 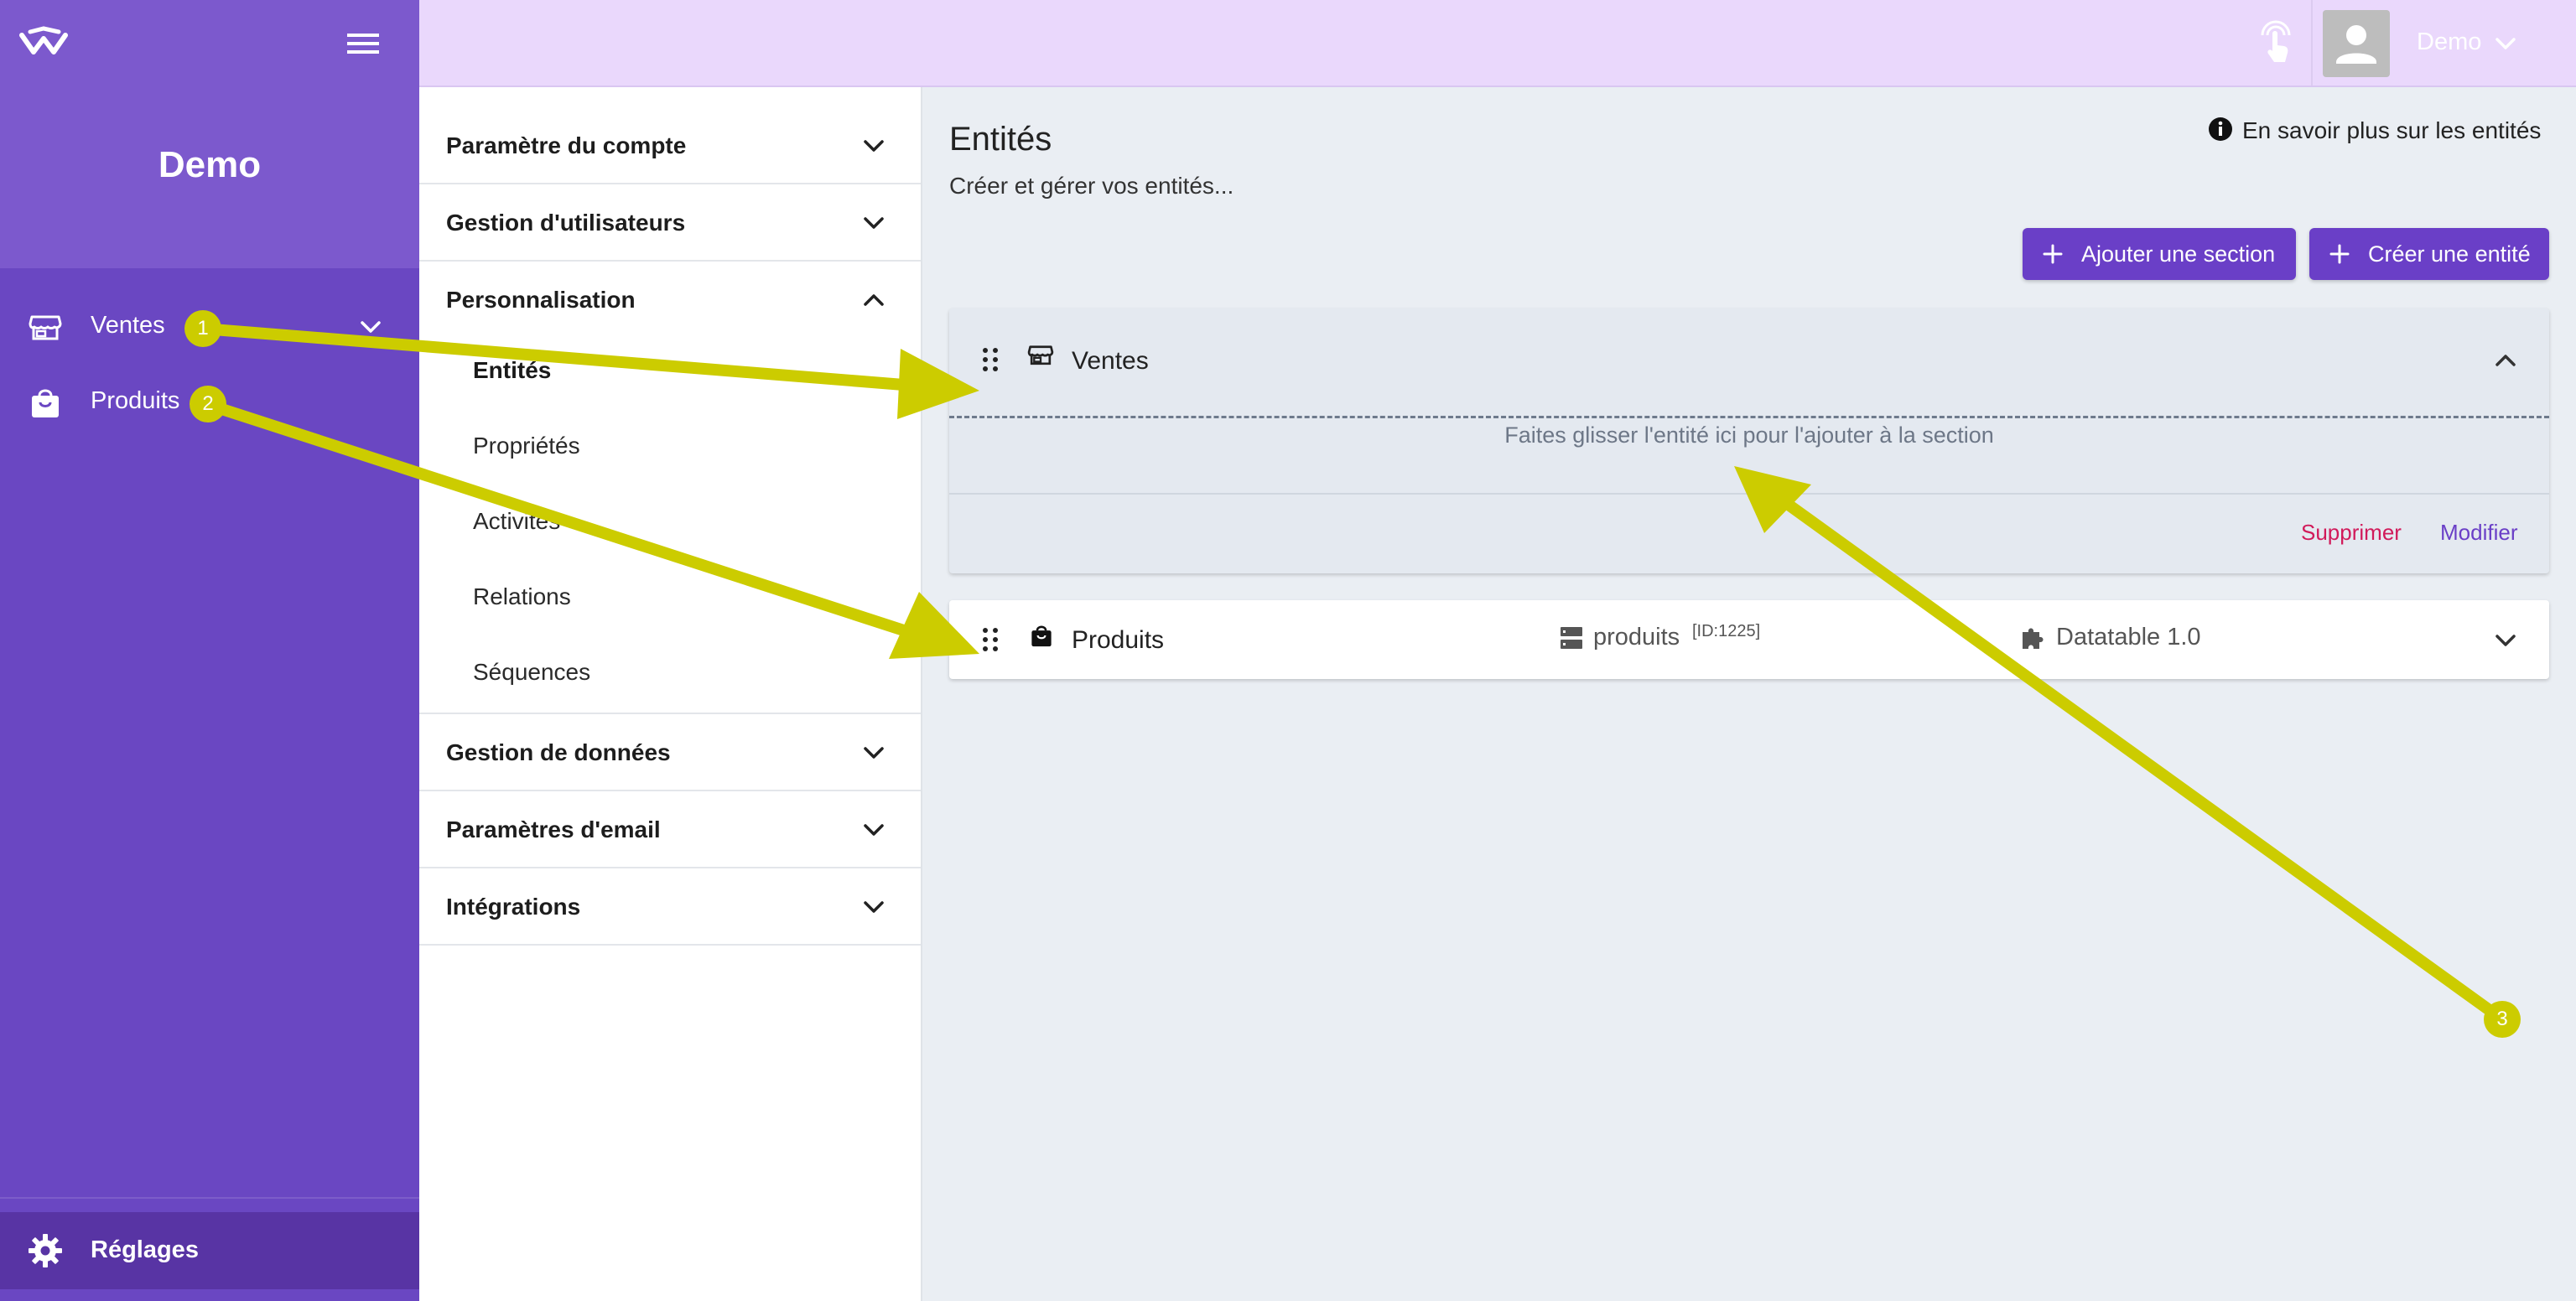 What do you see at coordinates (43, 44) in the screenshot?
I see `logo-icon` at bounding box center [43, 44].